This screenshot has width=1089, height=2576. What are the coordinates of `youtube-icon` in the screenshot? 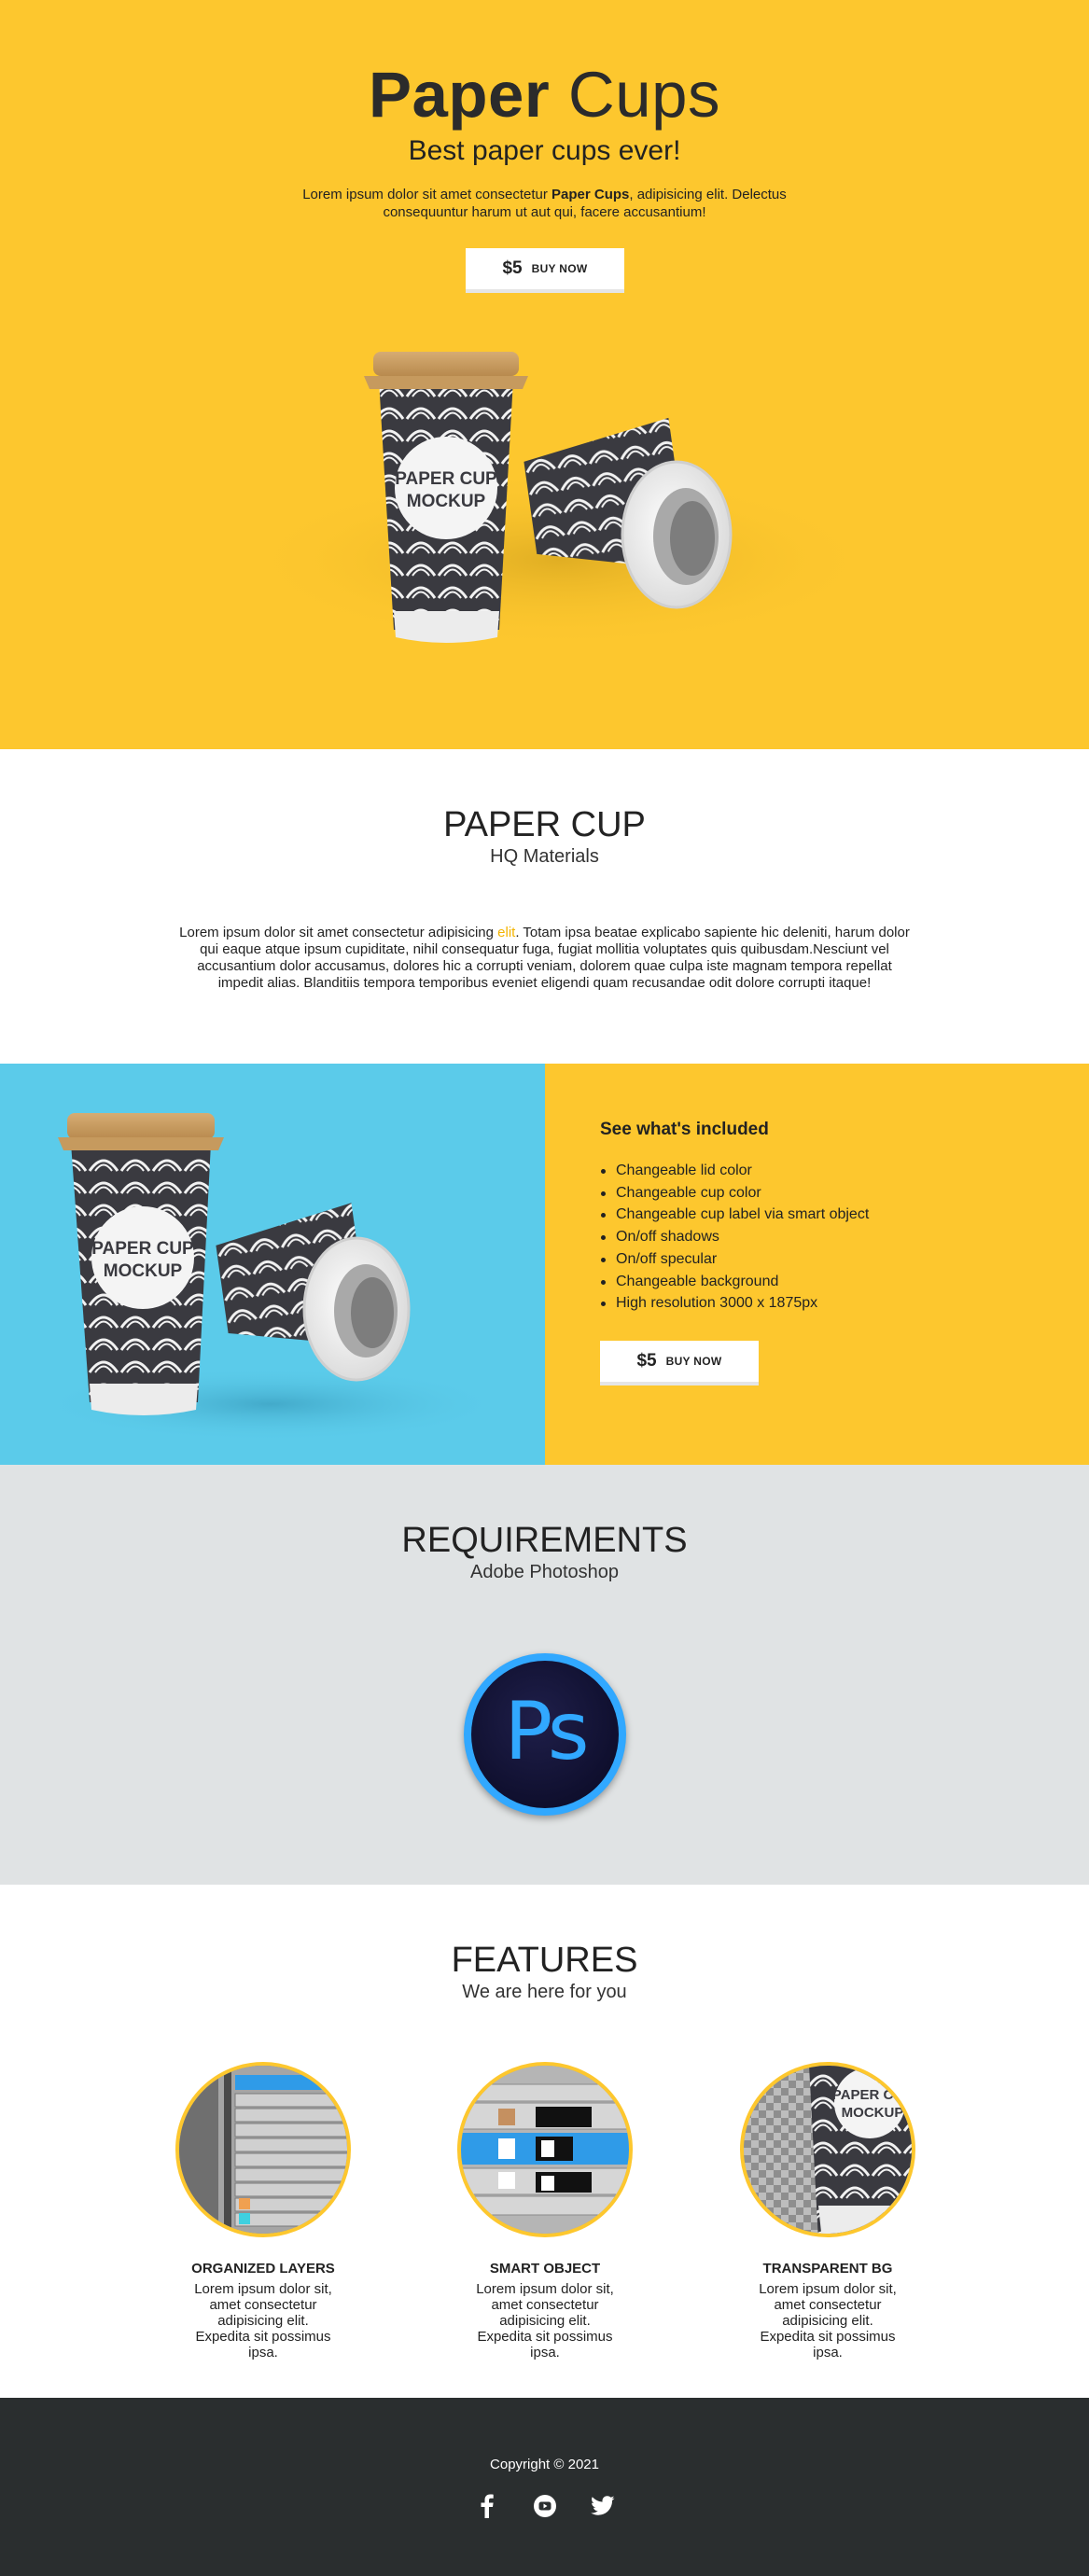 It's located at (545, 2506).